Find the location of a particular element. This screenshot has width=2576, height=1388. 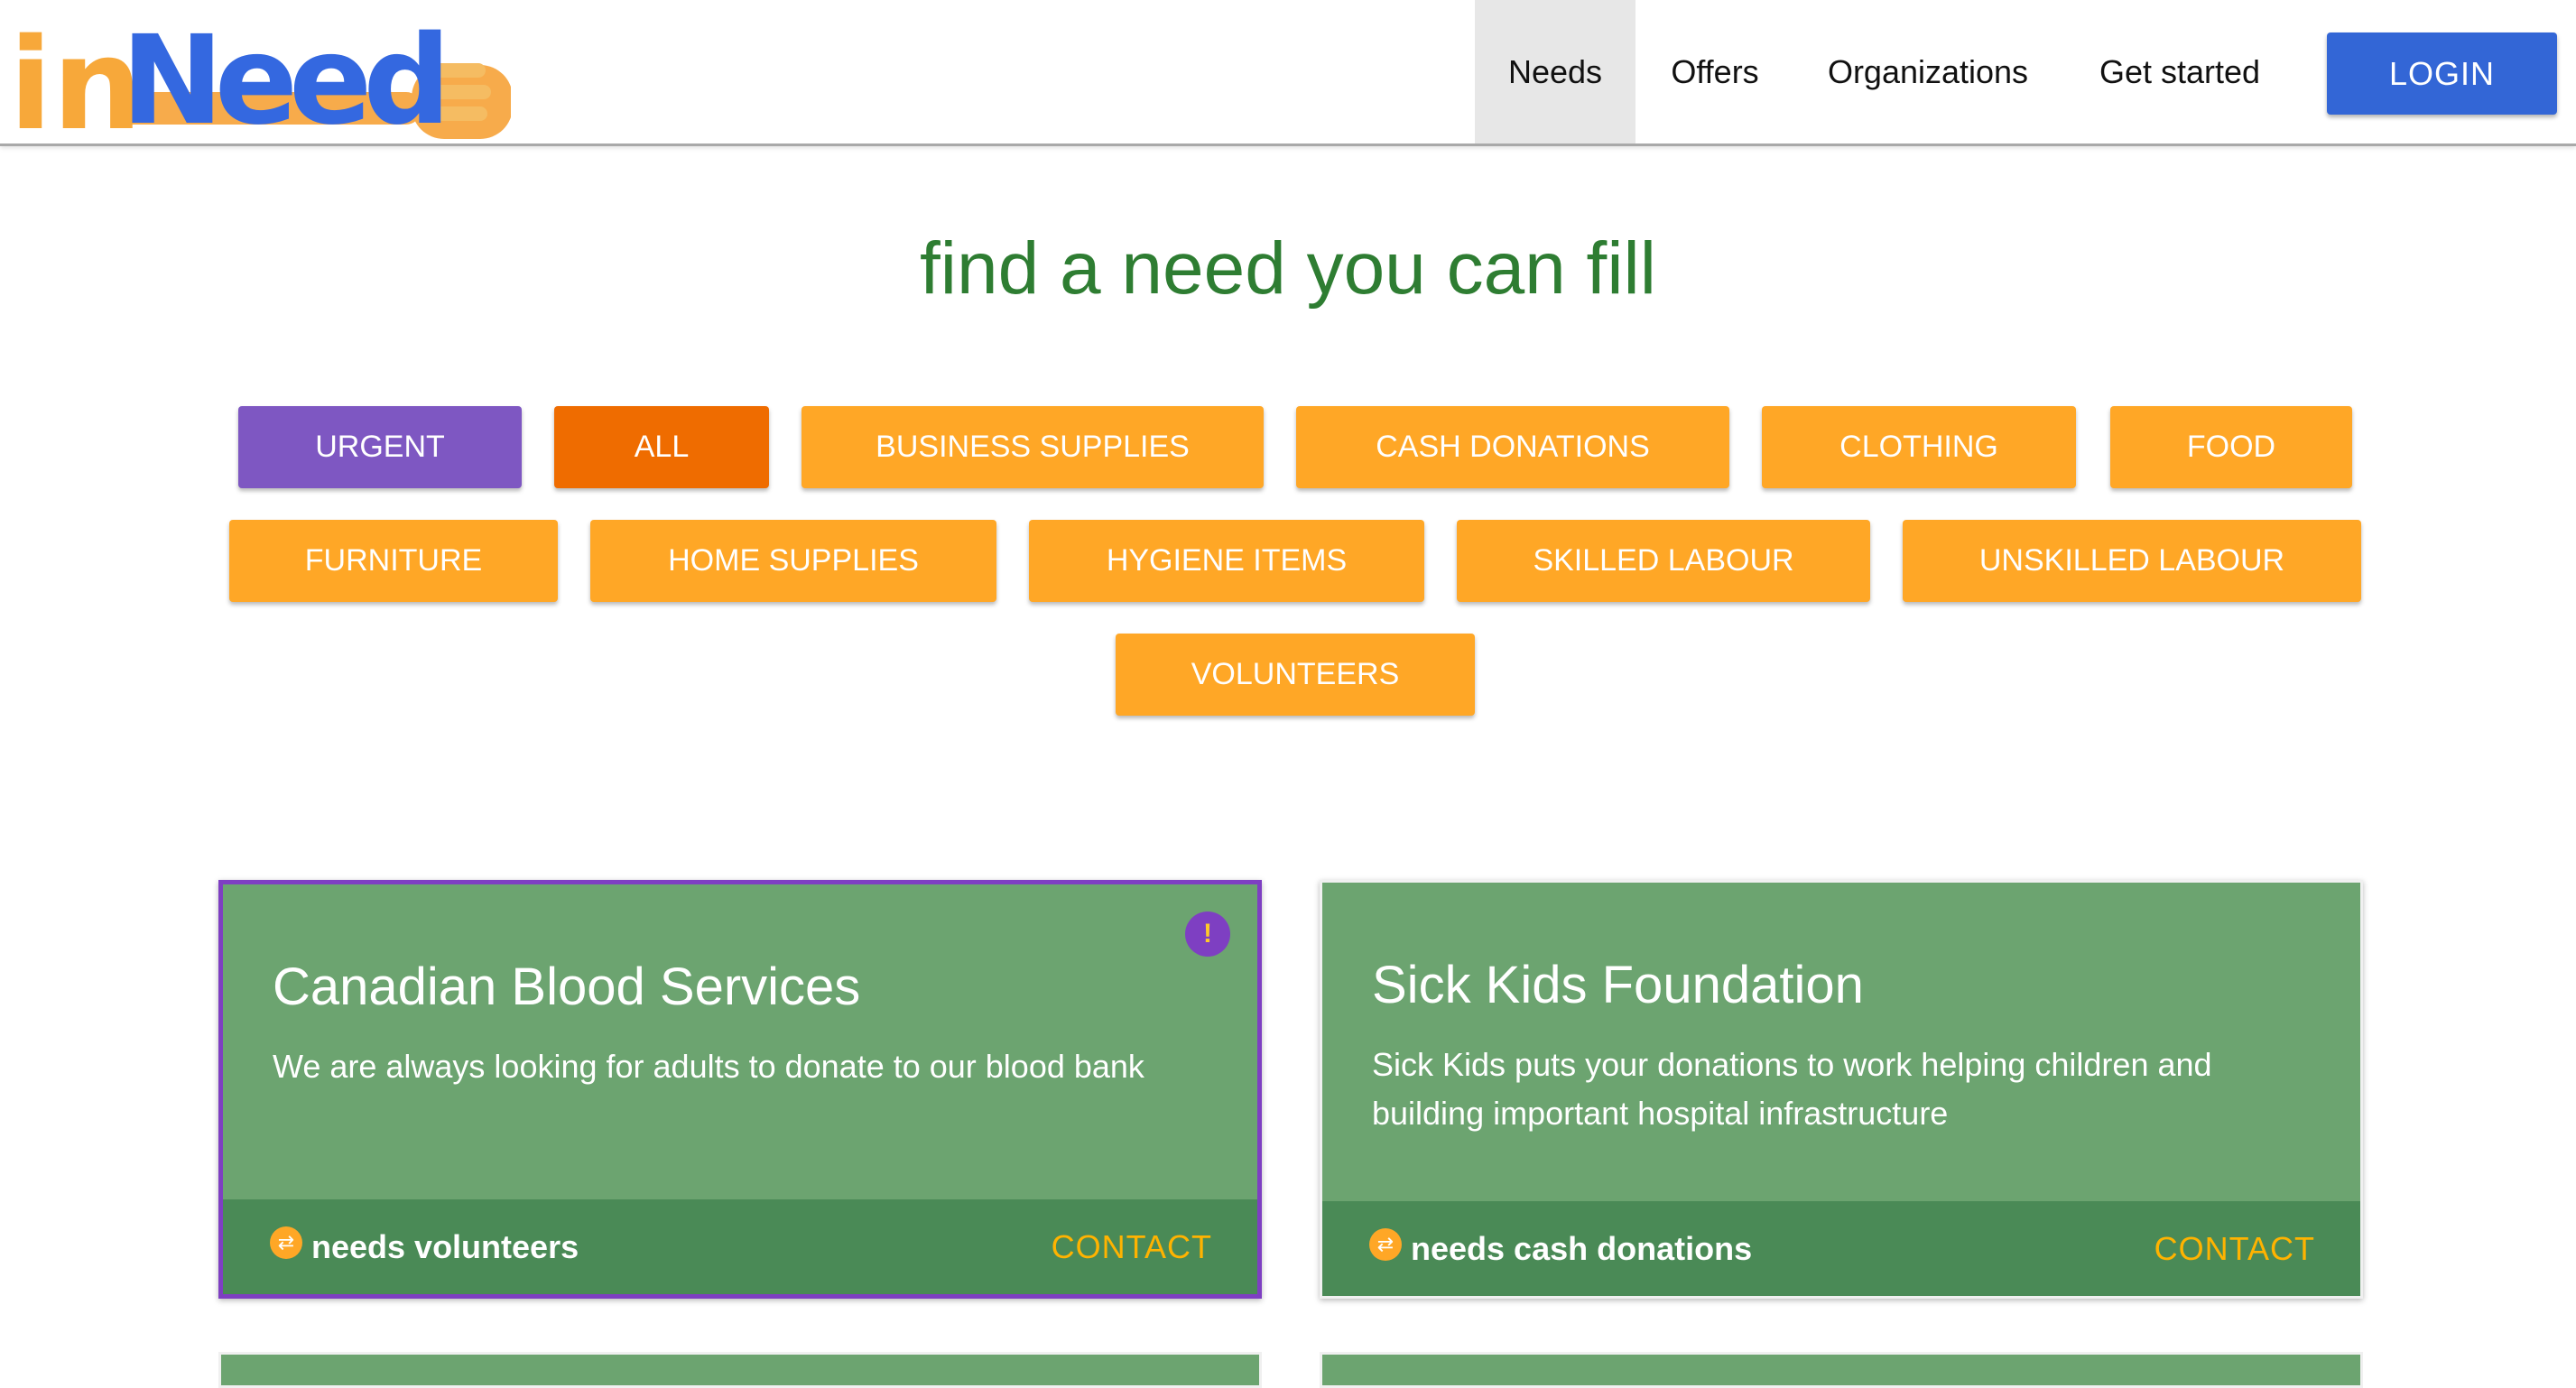

nav-offers-label: Offers is located at coordinates (1715, 71).